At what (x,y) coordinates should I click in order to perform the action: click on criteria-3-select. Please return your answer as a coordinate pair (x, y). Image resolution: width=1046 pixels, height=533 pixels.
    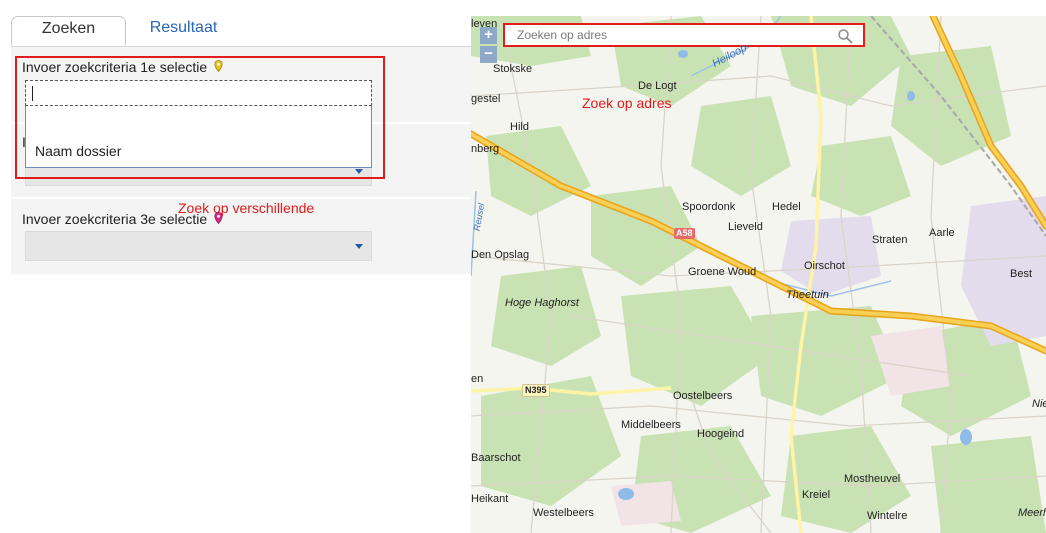
    Looking at the image, I should click on (198, 246).